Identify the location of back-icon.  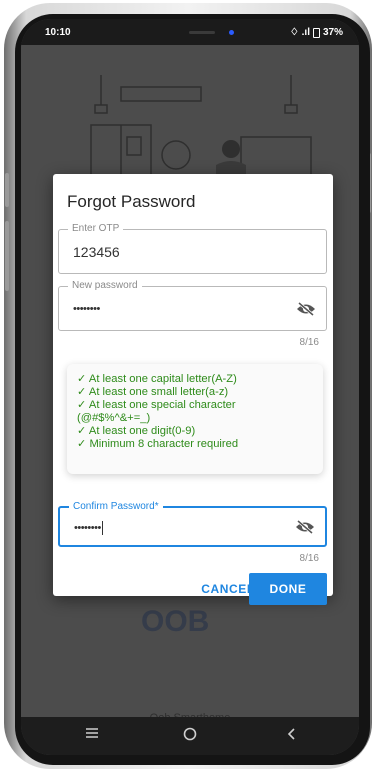
(291, 736).